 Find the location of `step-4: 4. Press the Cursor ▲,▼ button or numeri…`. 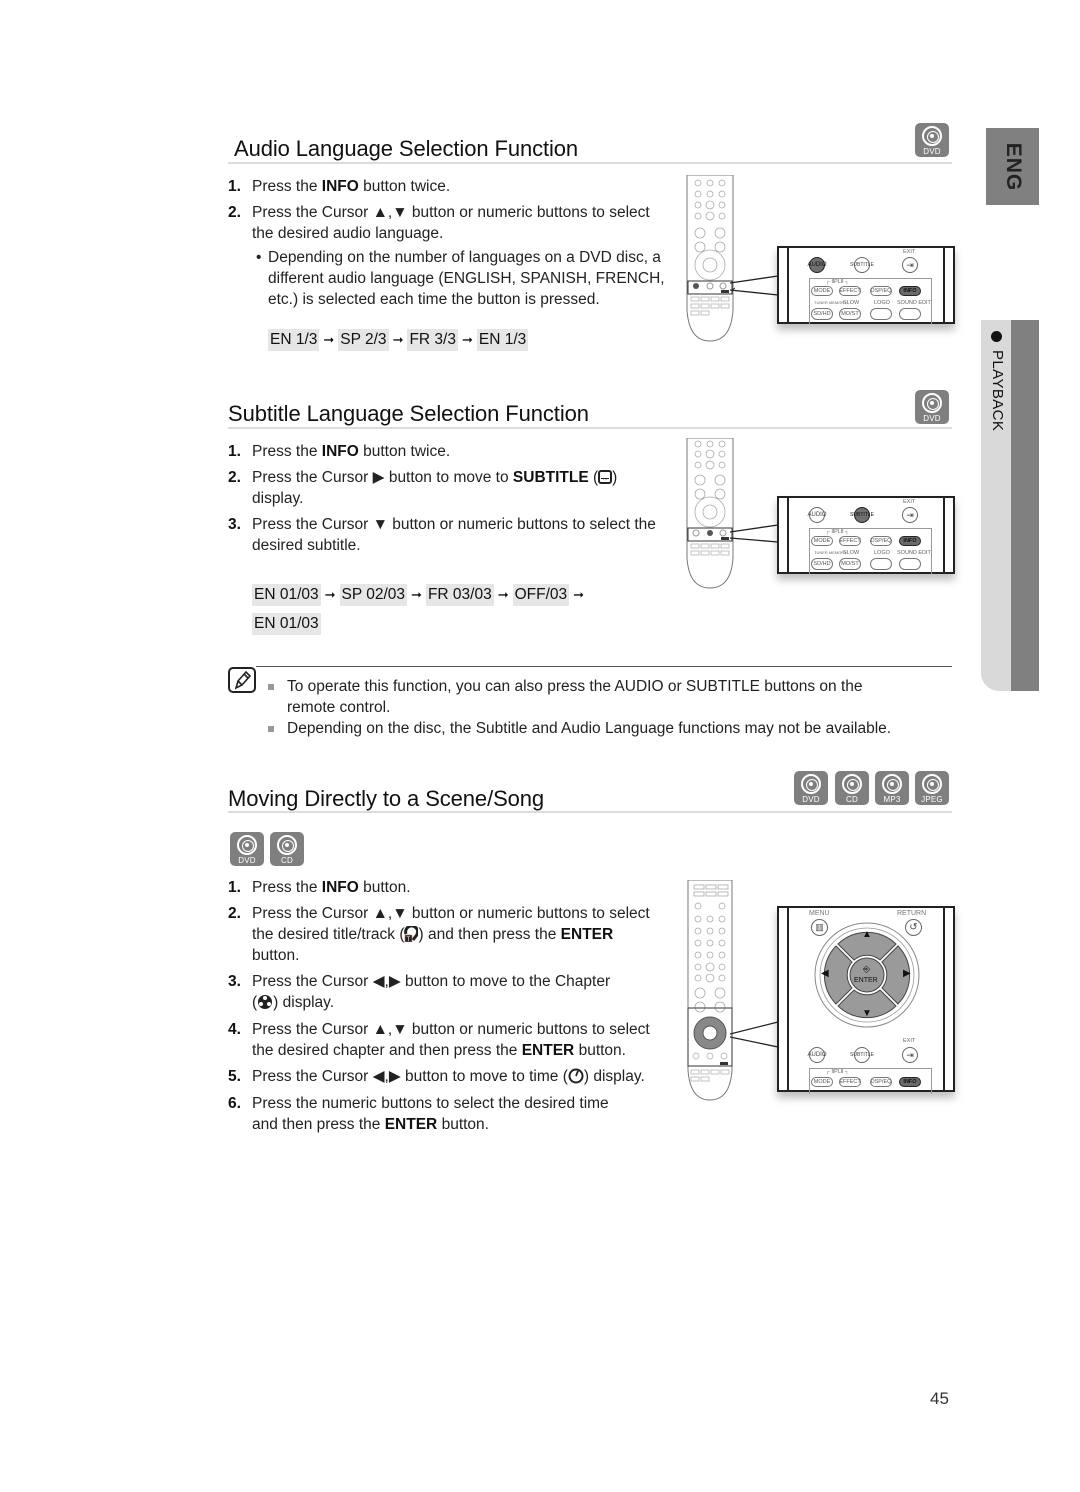

step-4: 4. Press the Cursor ▲,▼ button or numeri… is located at coordinates (439, 1040).